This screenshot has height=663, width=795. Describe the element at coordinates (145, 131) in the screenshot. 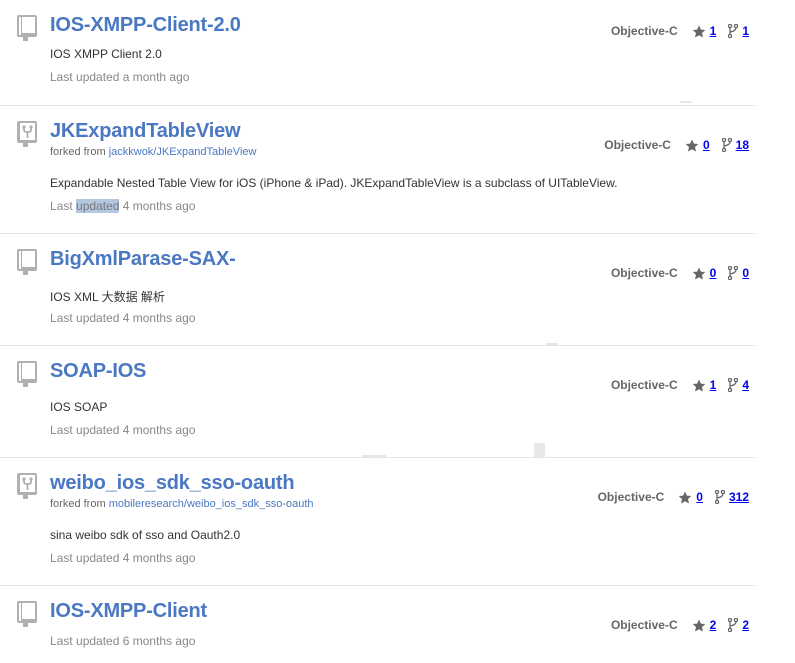

I see `repo-name-link: JKExpandTableView` at that location.